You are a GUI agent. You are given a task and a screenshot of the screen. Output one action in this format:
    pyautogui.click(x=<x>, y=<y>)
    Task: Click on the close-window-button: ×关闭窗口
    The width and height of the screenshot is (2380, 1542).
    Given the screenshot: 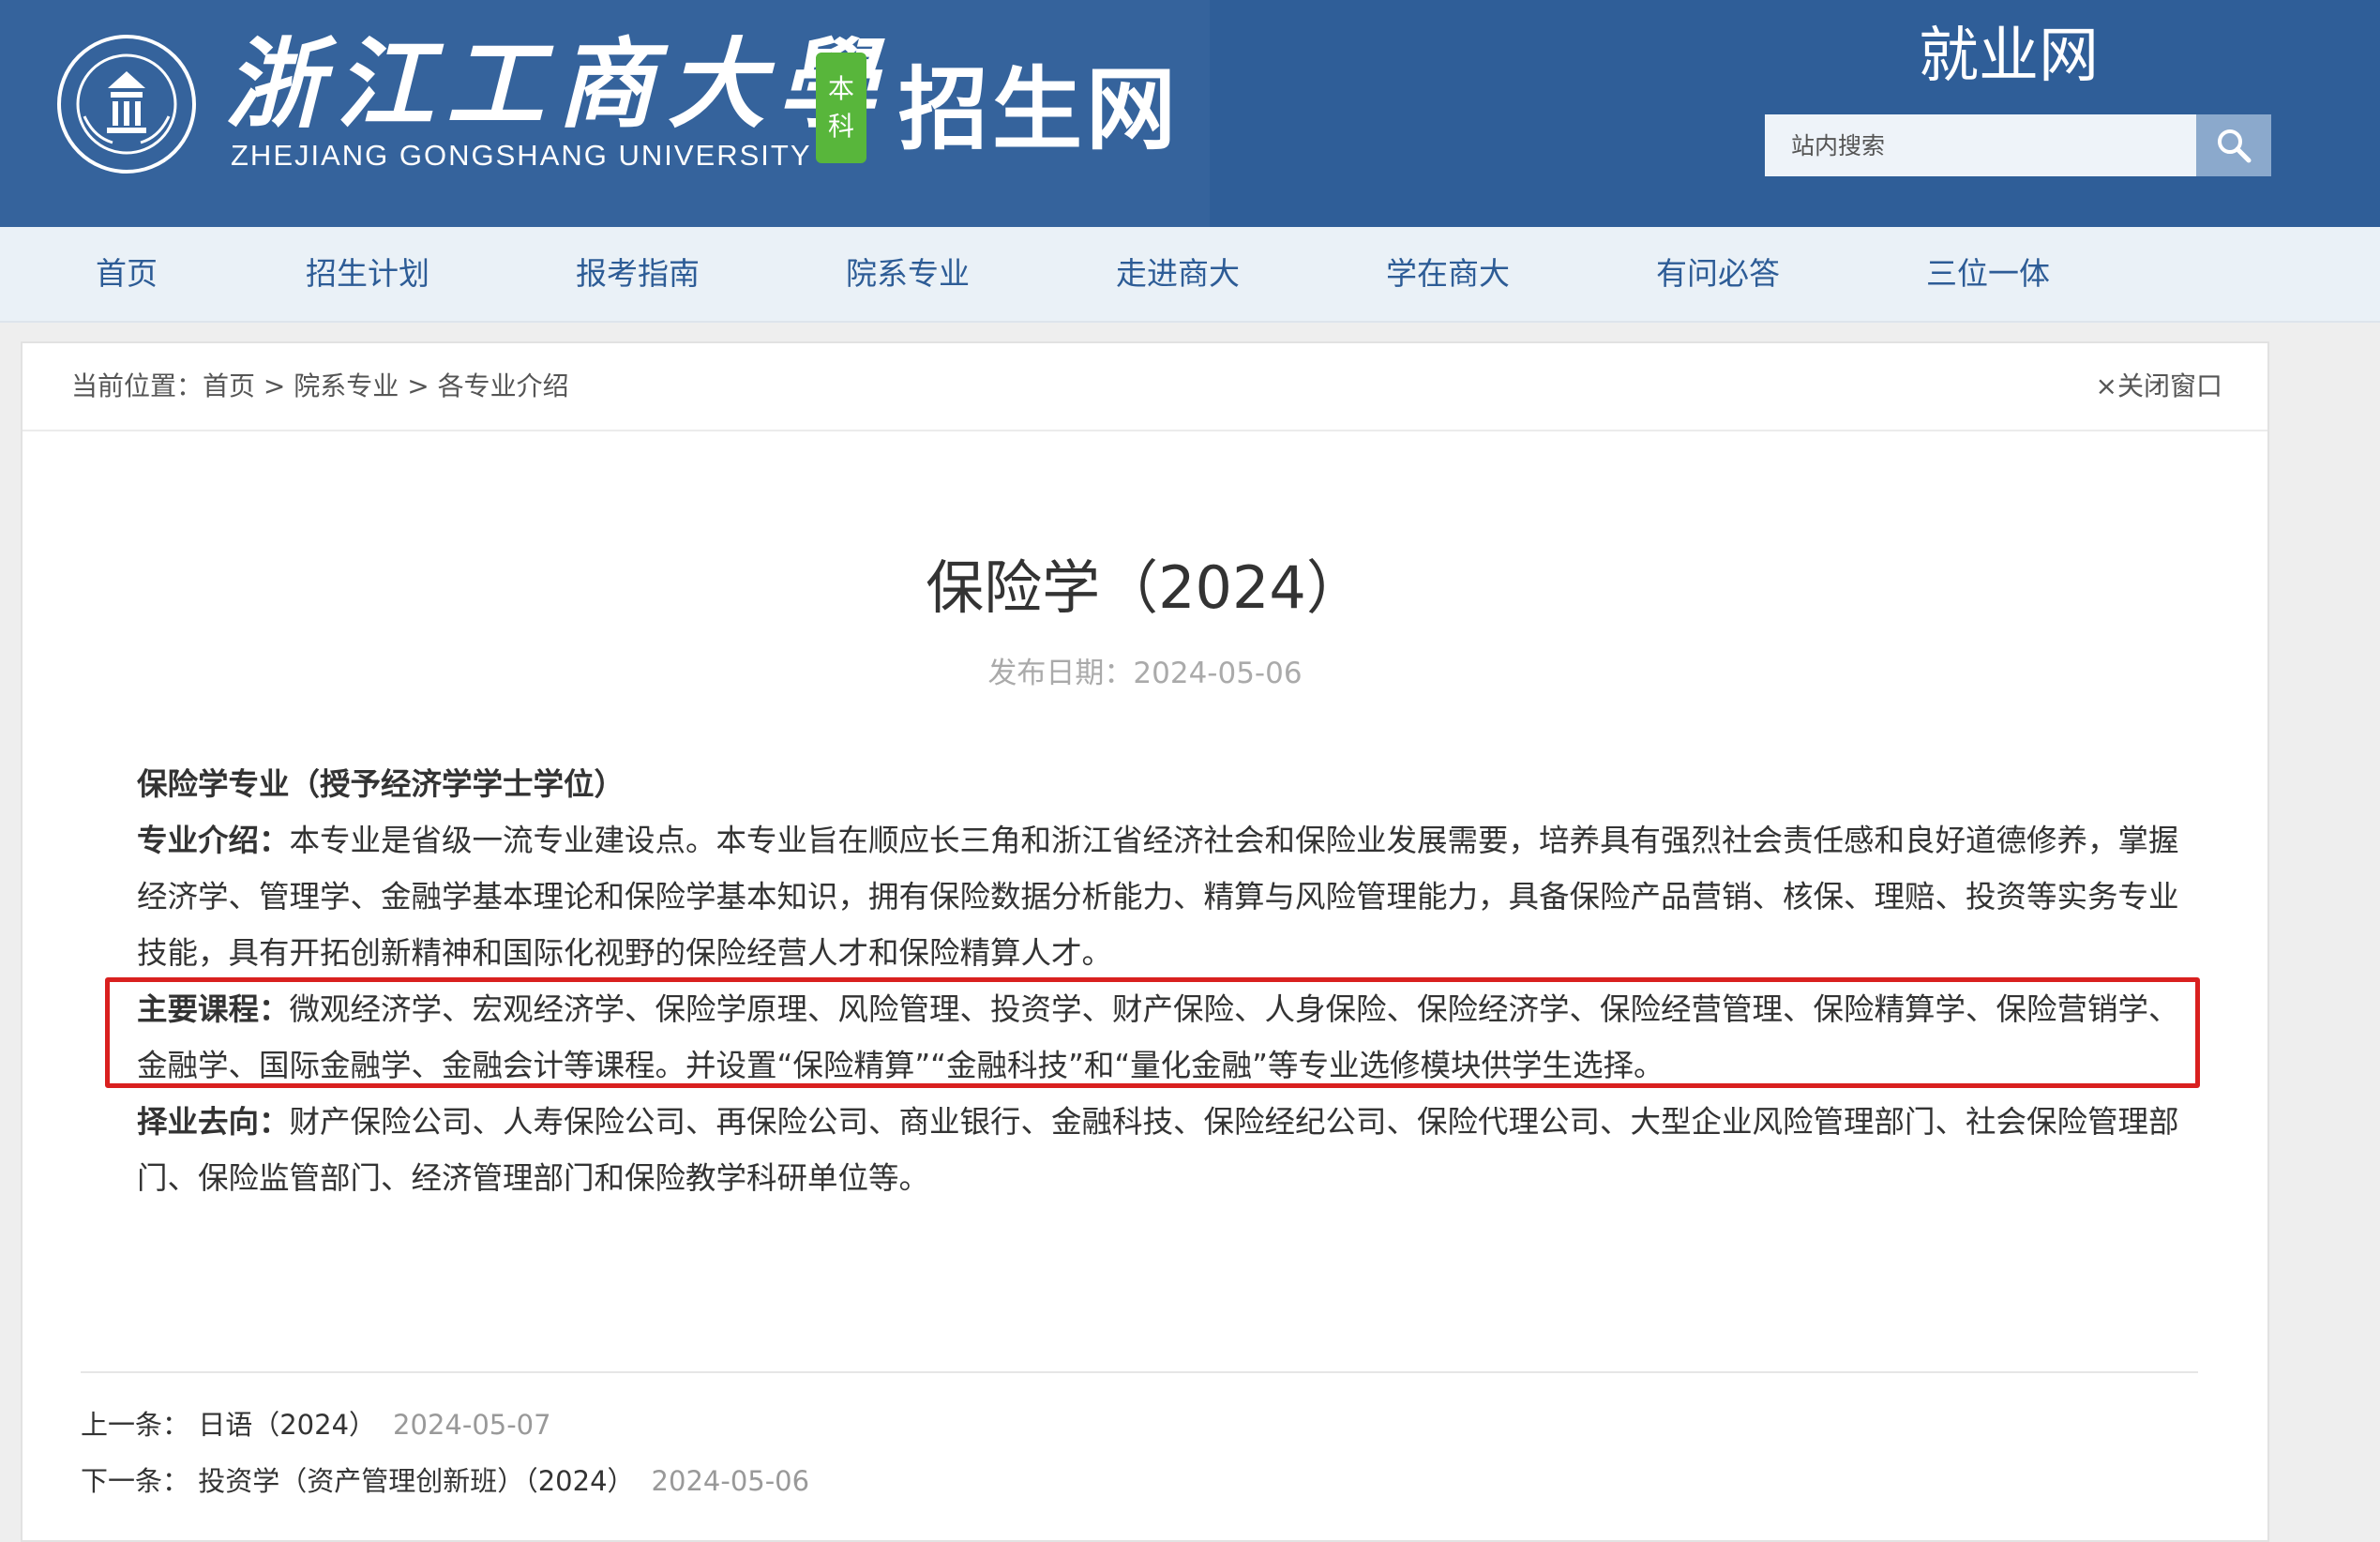 What is the action you would take?
    pyautogui.click(x=2159, y=384)
    